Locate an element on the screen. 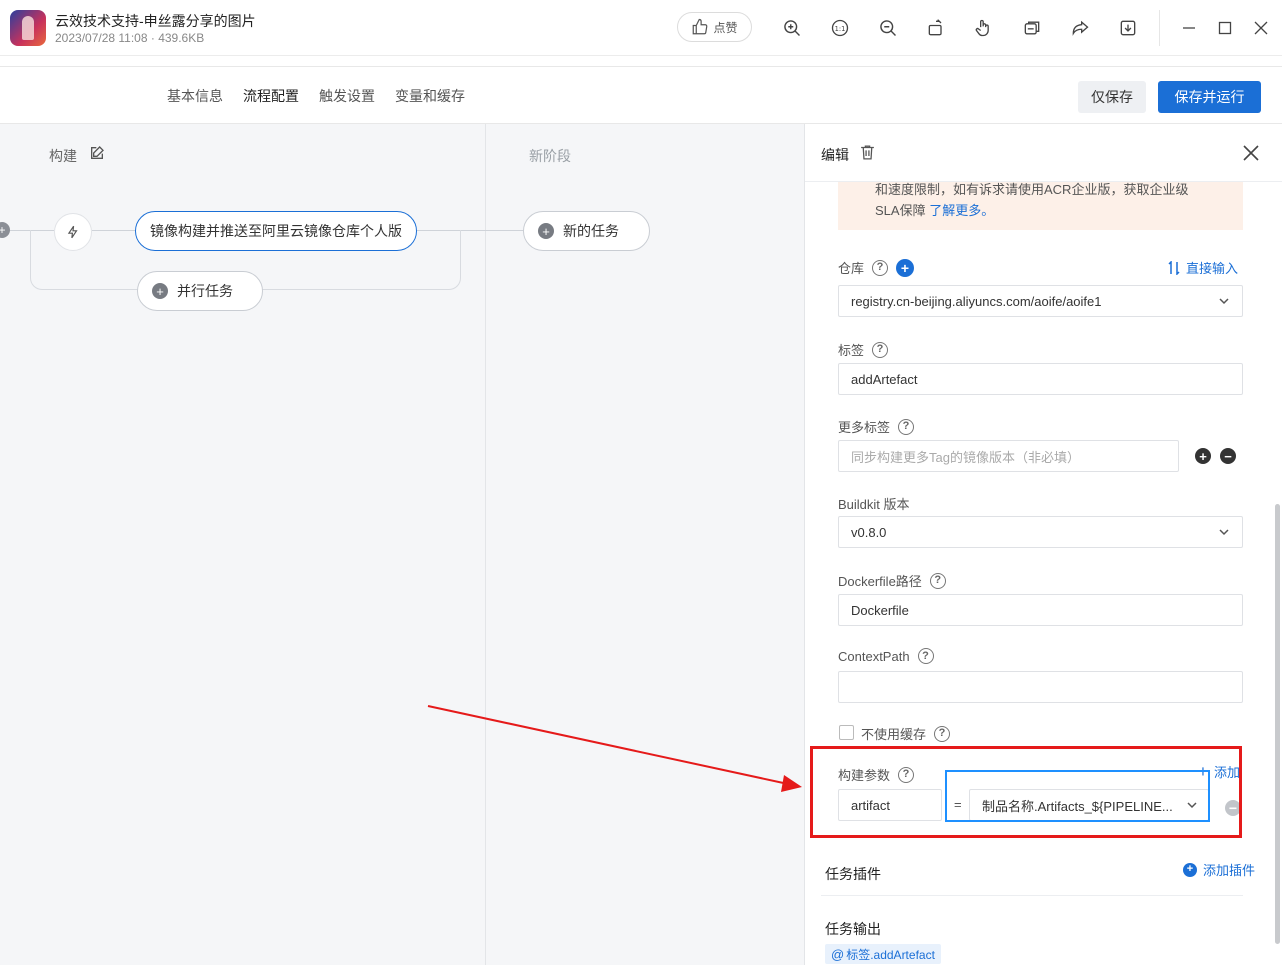 The height and width of the screenshot is (965, 1282). output-chip: @ 标签.addArtefact is located at coordinates (883, 954).